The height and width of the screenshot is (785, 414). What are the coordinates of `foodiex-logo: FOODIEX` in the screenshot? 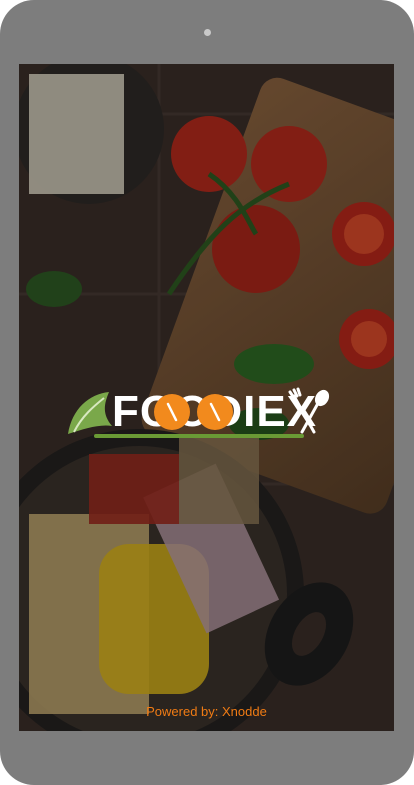 It's located at (199, 413).